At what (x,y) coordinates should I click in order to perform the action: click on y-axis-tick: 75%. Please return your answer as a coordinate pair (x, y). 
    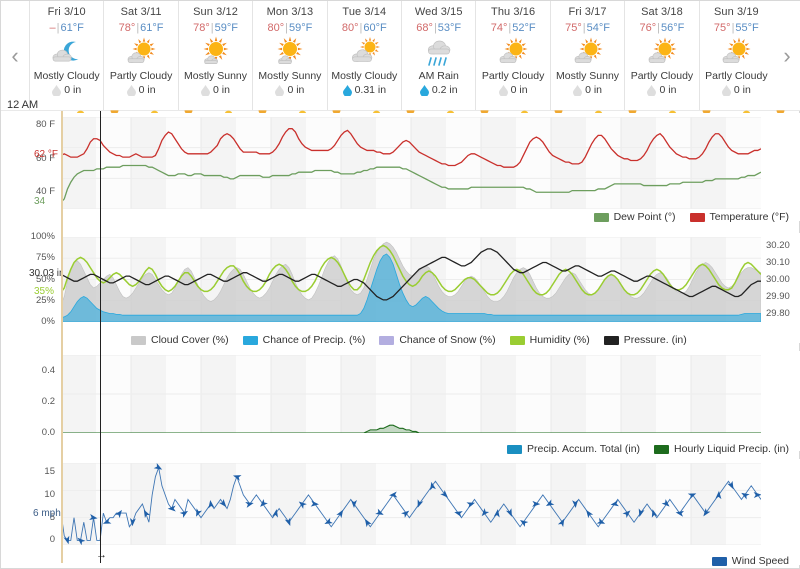
    Looking at the image, I should click on (45, 258).